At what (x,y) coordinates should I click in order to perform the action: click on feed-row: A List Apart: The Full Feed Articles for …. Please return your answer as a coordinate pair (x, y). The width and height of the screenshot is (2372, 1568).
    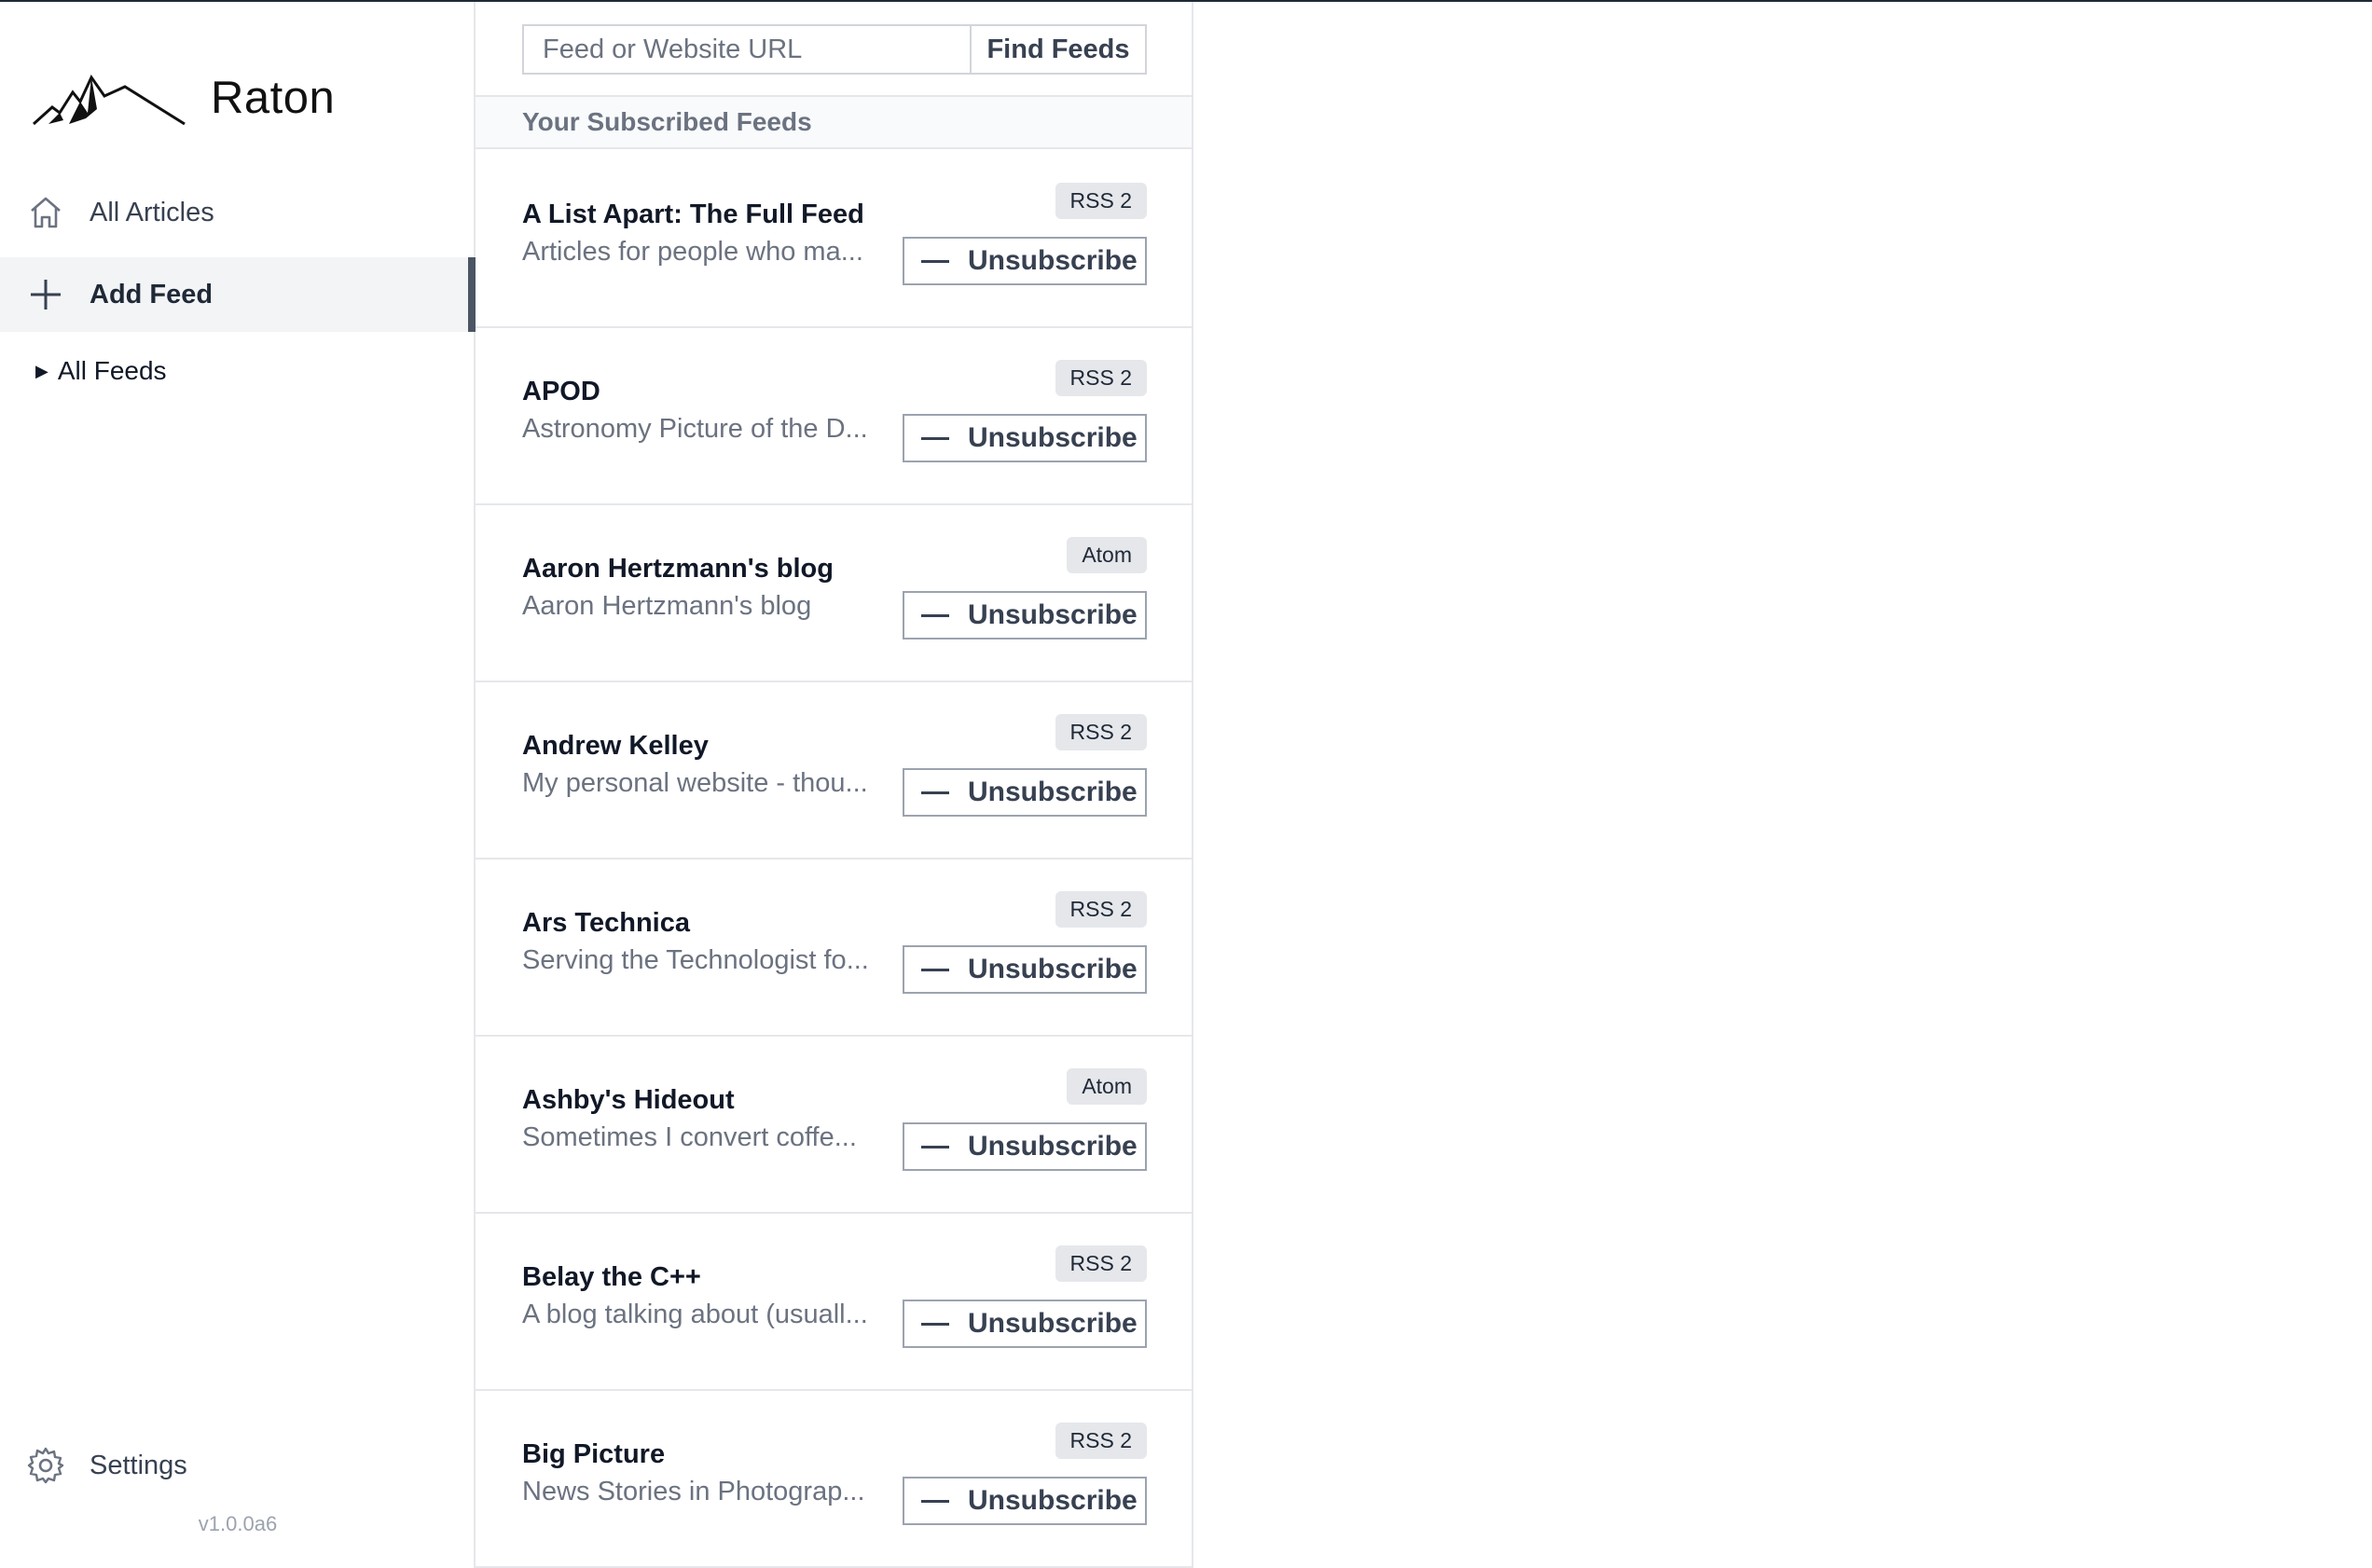
    Looking at the image, I should click on (834, 239).